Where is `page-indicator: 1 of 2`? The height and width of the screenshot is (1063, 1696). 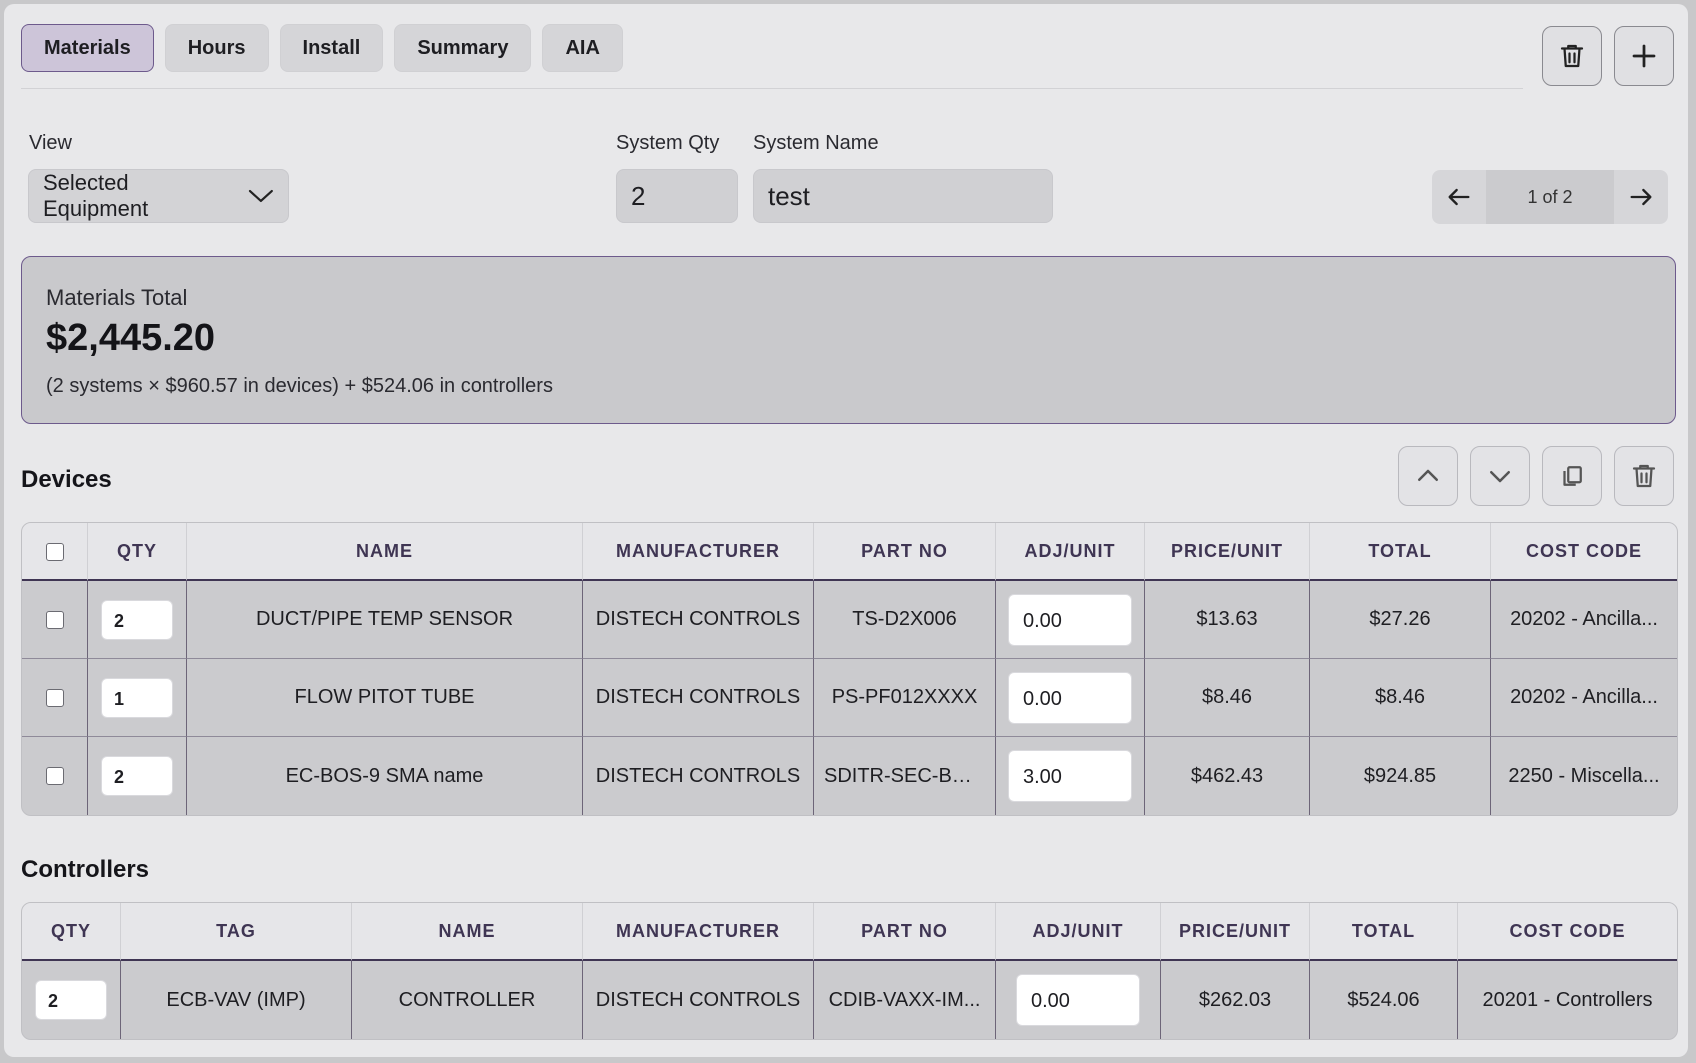
page-indicator: 1 of 2 is located at coordinates (1550, 197).